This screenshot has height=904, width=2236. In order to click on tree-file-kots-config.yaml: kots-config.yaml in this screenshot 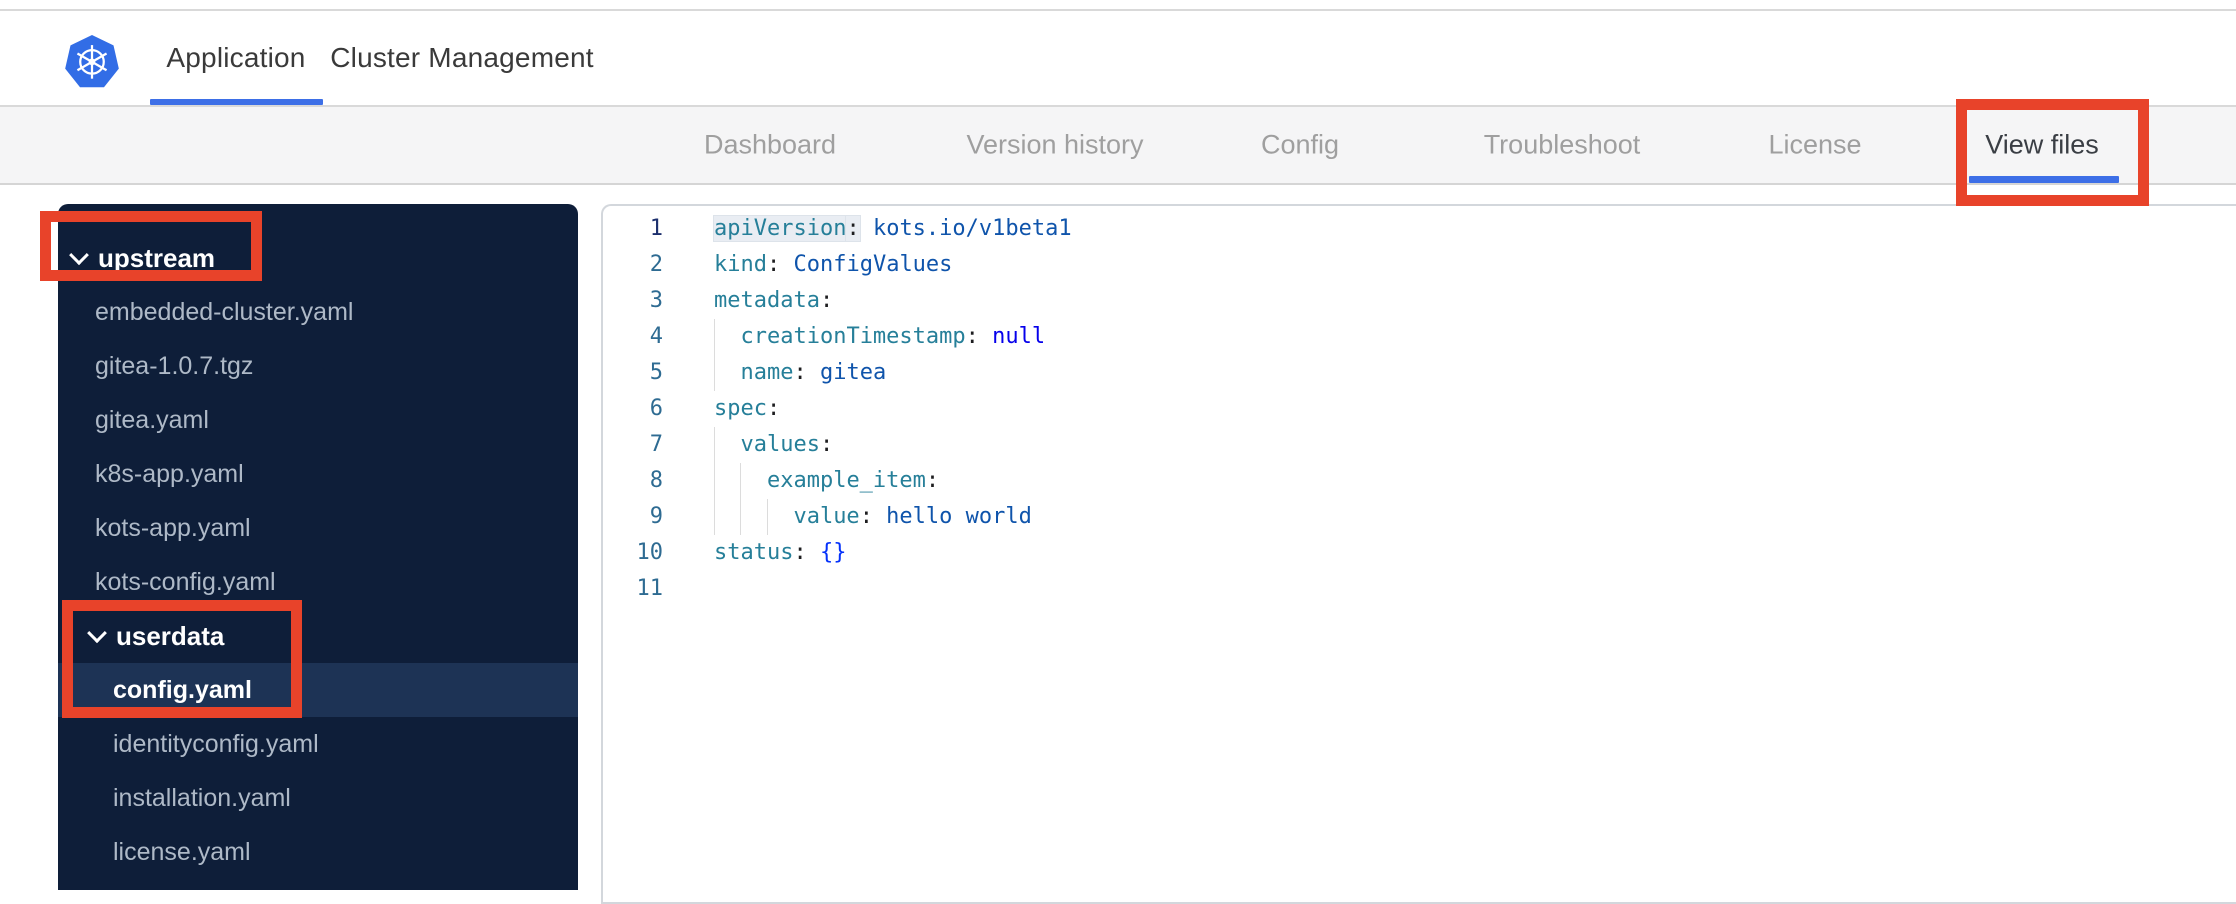, I will do `click(318, 582)`.